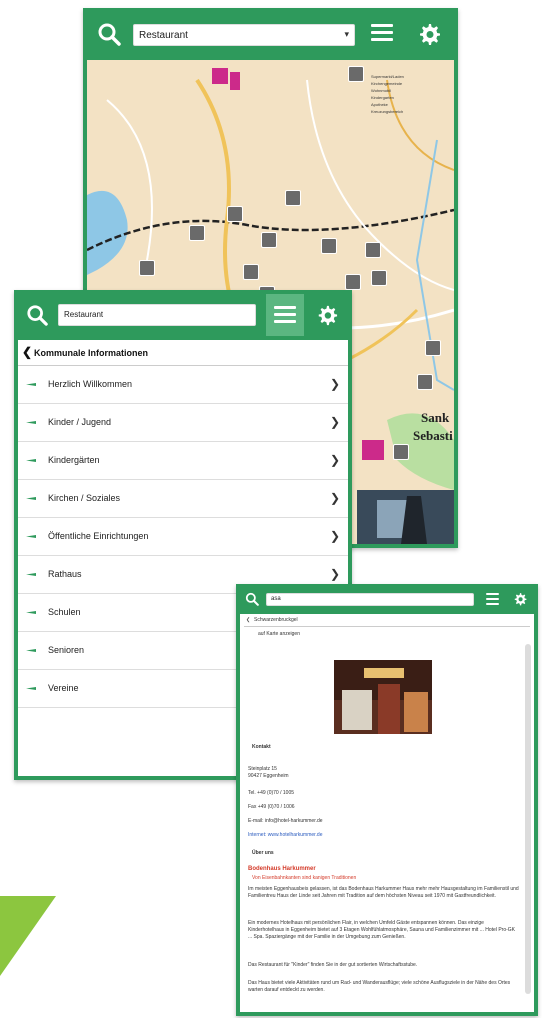  Describe the element at coordinates (27, 352) in the screenshot. I see `back-chevron-icon: ❮` at that location.